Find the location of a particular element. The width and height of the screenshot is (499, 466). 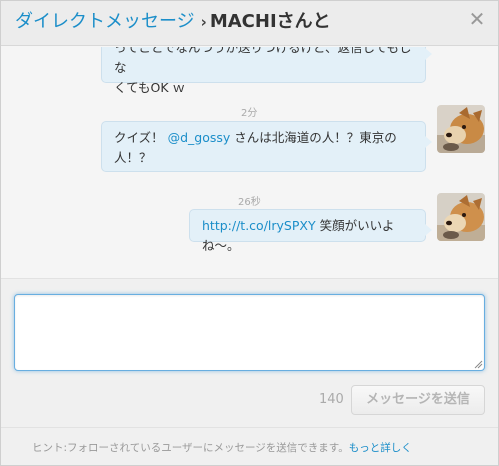

hint-text: ヒント:フォローされているユーザーにメッセージを送信できます。もっと詳しく is located at coordinates (222, 447).